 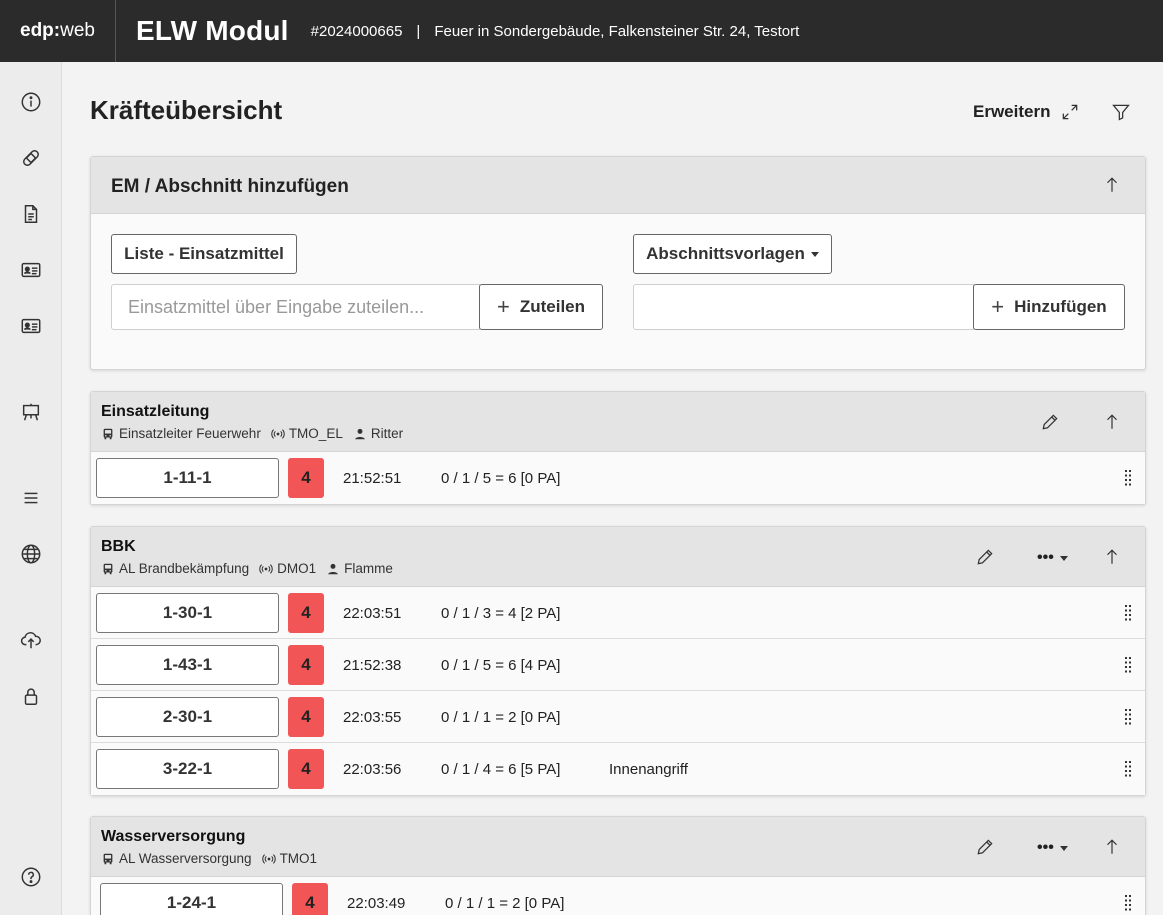 I want to click on unit-button: 1-30-1, so click(x=187, y=613).